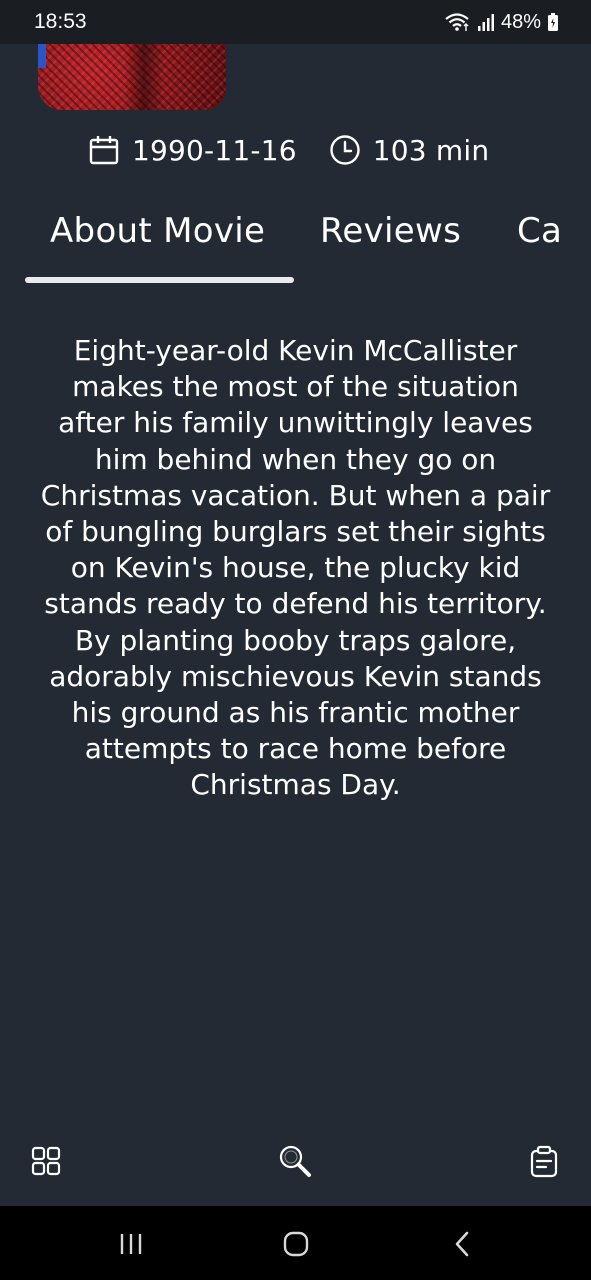  What do you see at coordinates (431, 150) in the screenshot?
I see `runtime-text: 103 min` at bounding box center [431, 150].